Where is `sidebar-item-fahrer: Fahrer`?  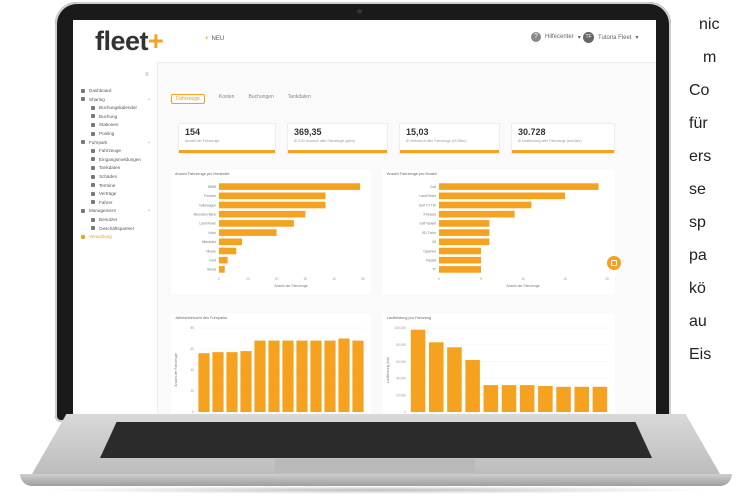 sidebar-item-fahrer: Fahrer is located at coordinates (102, 202).